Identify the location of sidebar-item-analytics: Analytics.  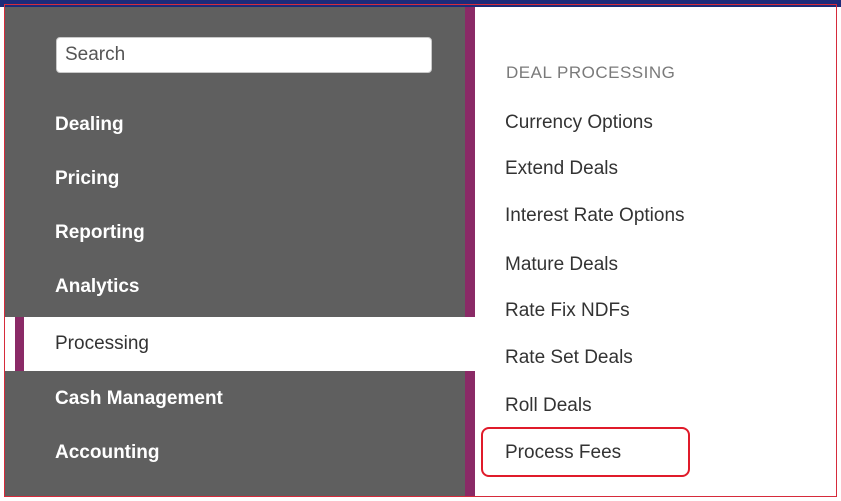
(240, 287).